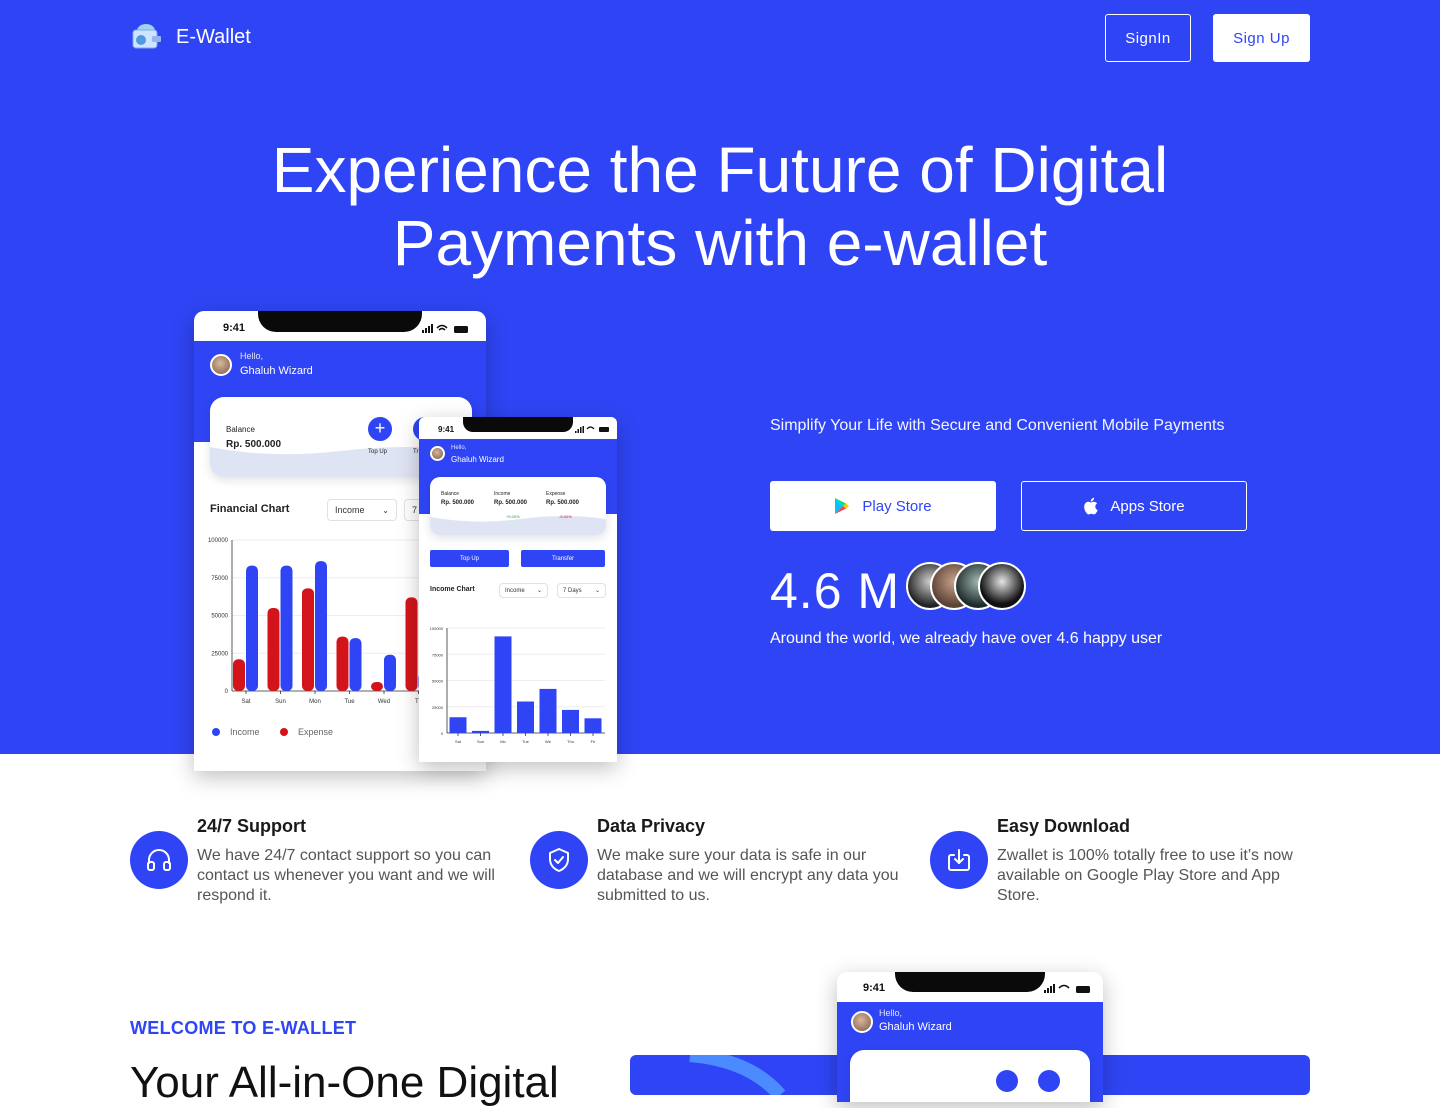 The width and height of the screenshot is (1440, 1108). What do you see at coordinates (502, 494) in the screenshot?
I see `income-label: Income` at bounding box center [502, 494].